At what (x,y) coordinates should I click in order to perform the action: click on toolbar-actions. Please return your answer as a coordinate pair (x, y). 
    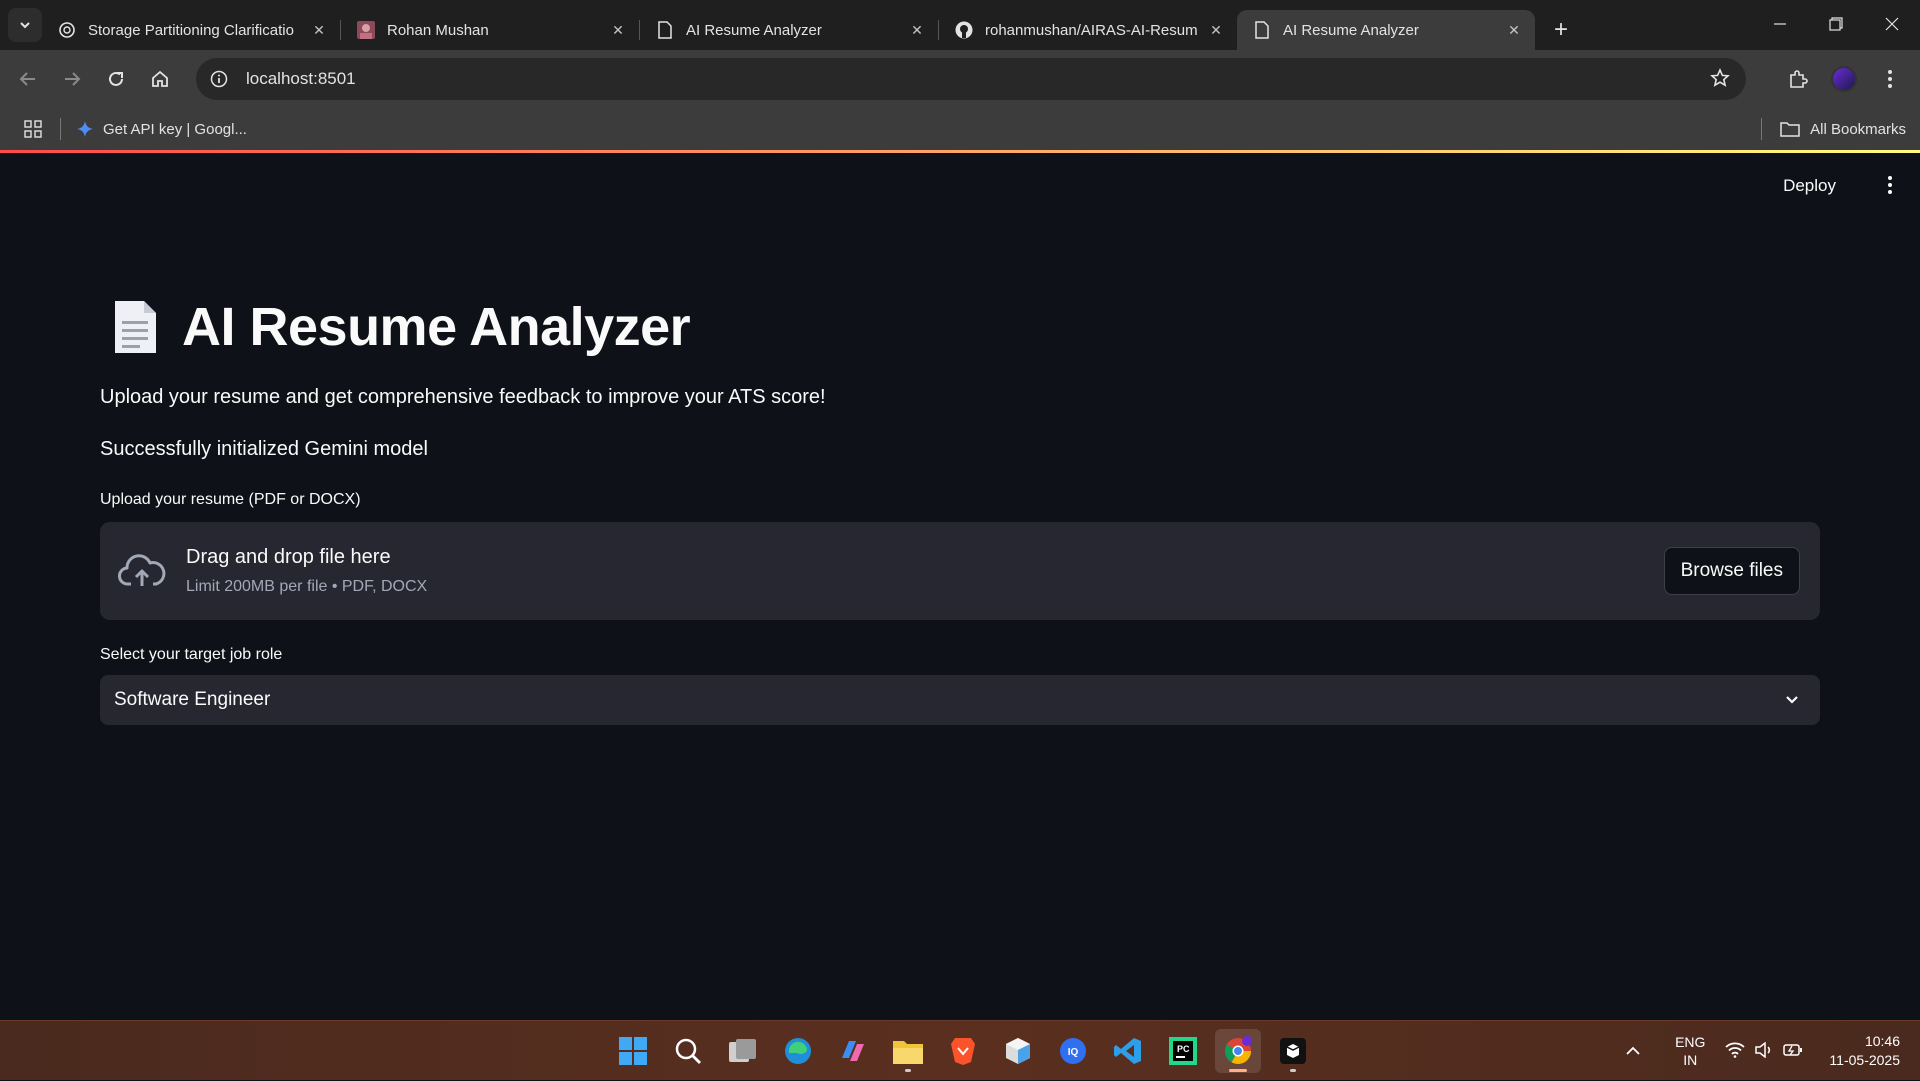
    Looking at the image, I should click on (1841, 79).